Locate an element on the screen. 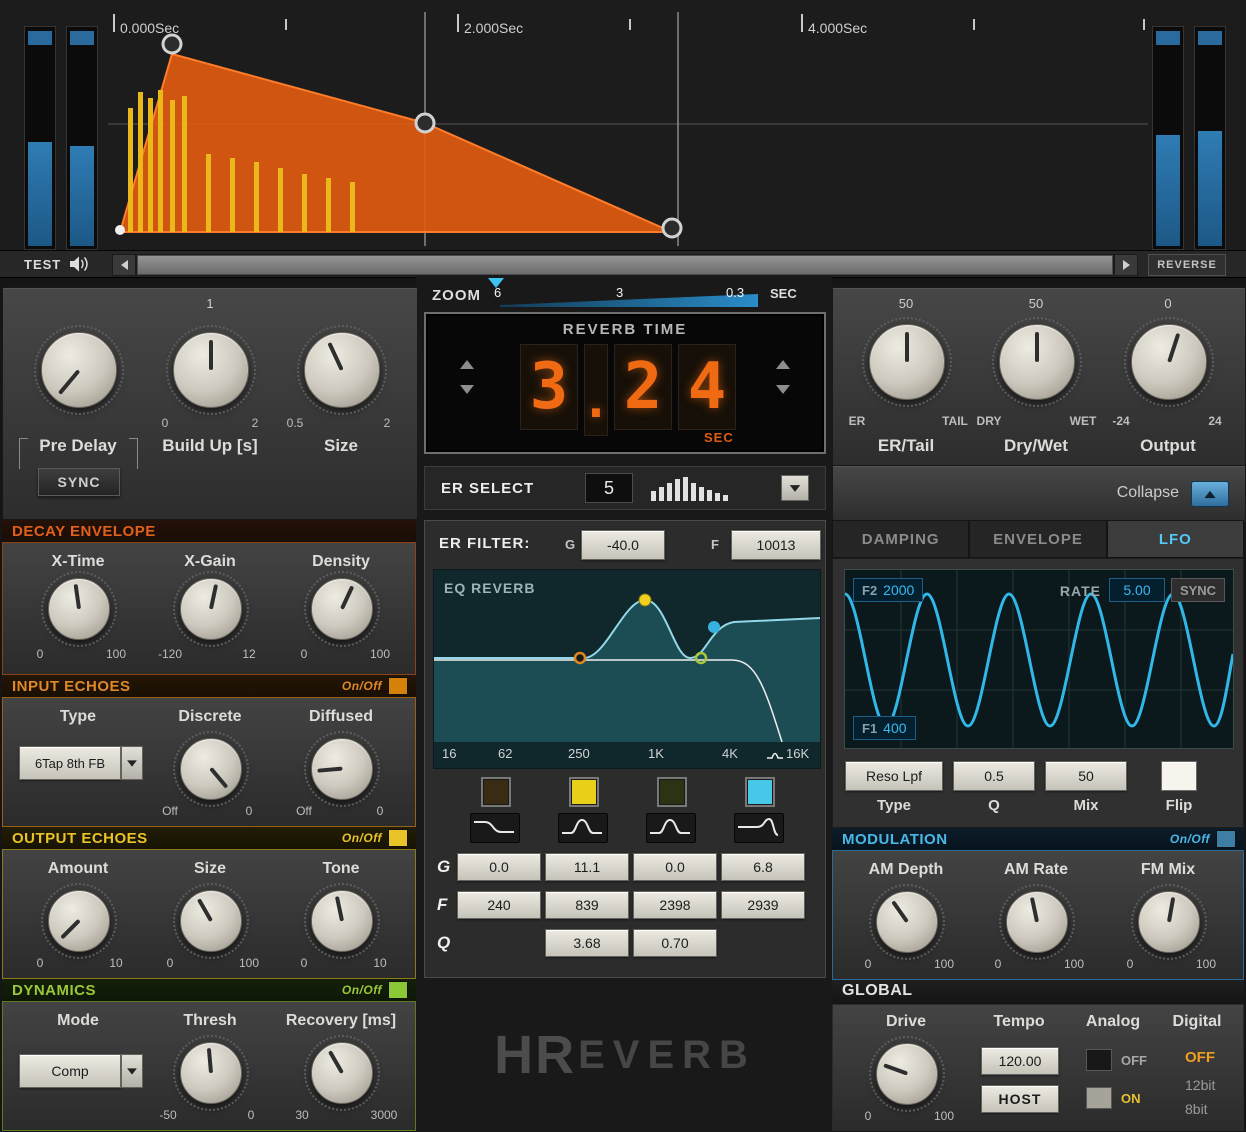 Image resolution: width=1246 pixels, height=1132 pixels. input-echoes-onoff-toggle is located at coordinates (398, 686).